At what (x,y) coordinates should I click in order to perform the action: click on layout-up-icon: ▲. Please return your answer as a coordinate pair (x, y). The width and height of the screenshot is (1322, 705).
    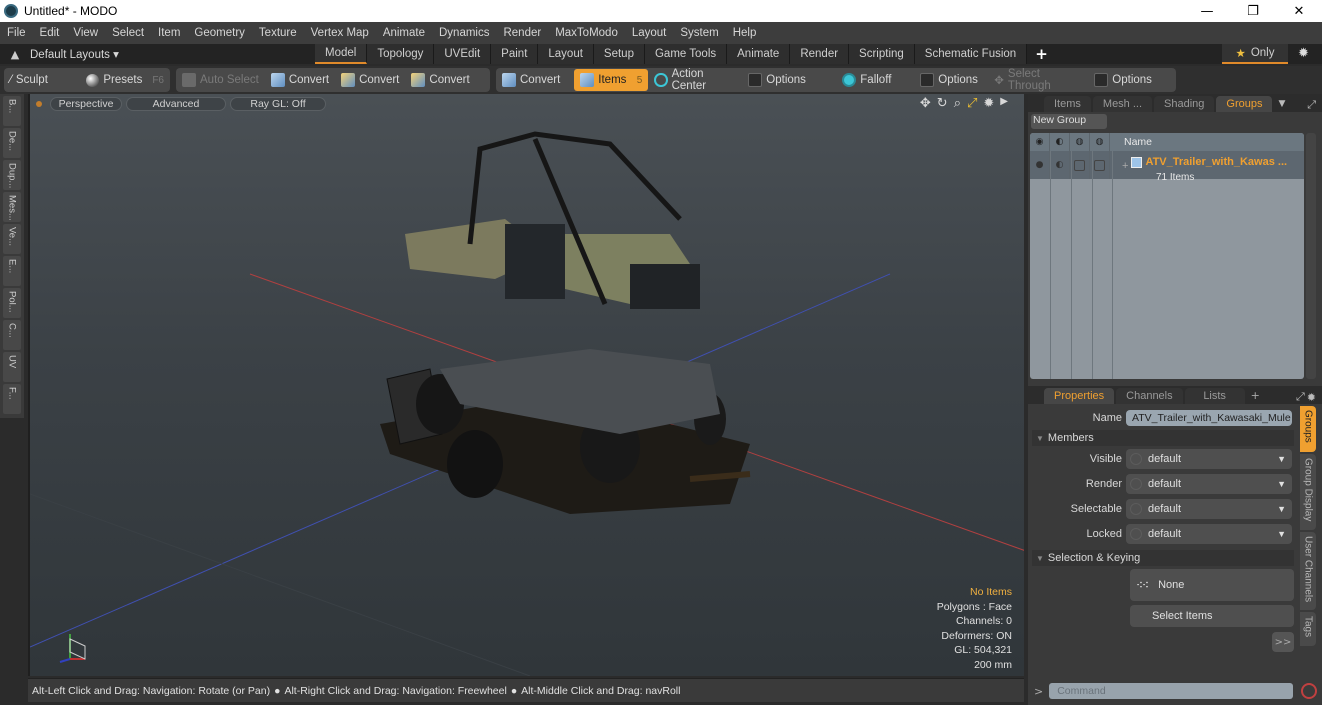
    Looking at the image, I should click on (15, 54).